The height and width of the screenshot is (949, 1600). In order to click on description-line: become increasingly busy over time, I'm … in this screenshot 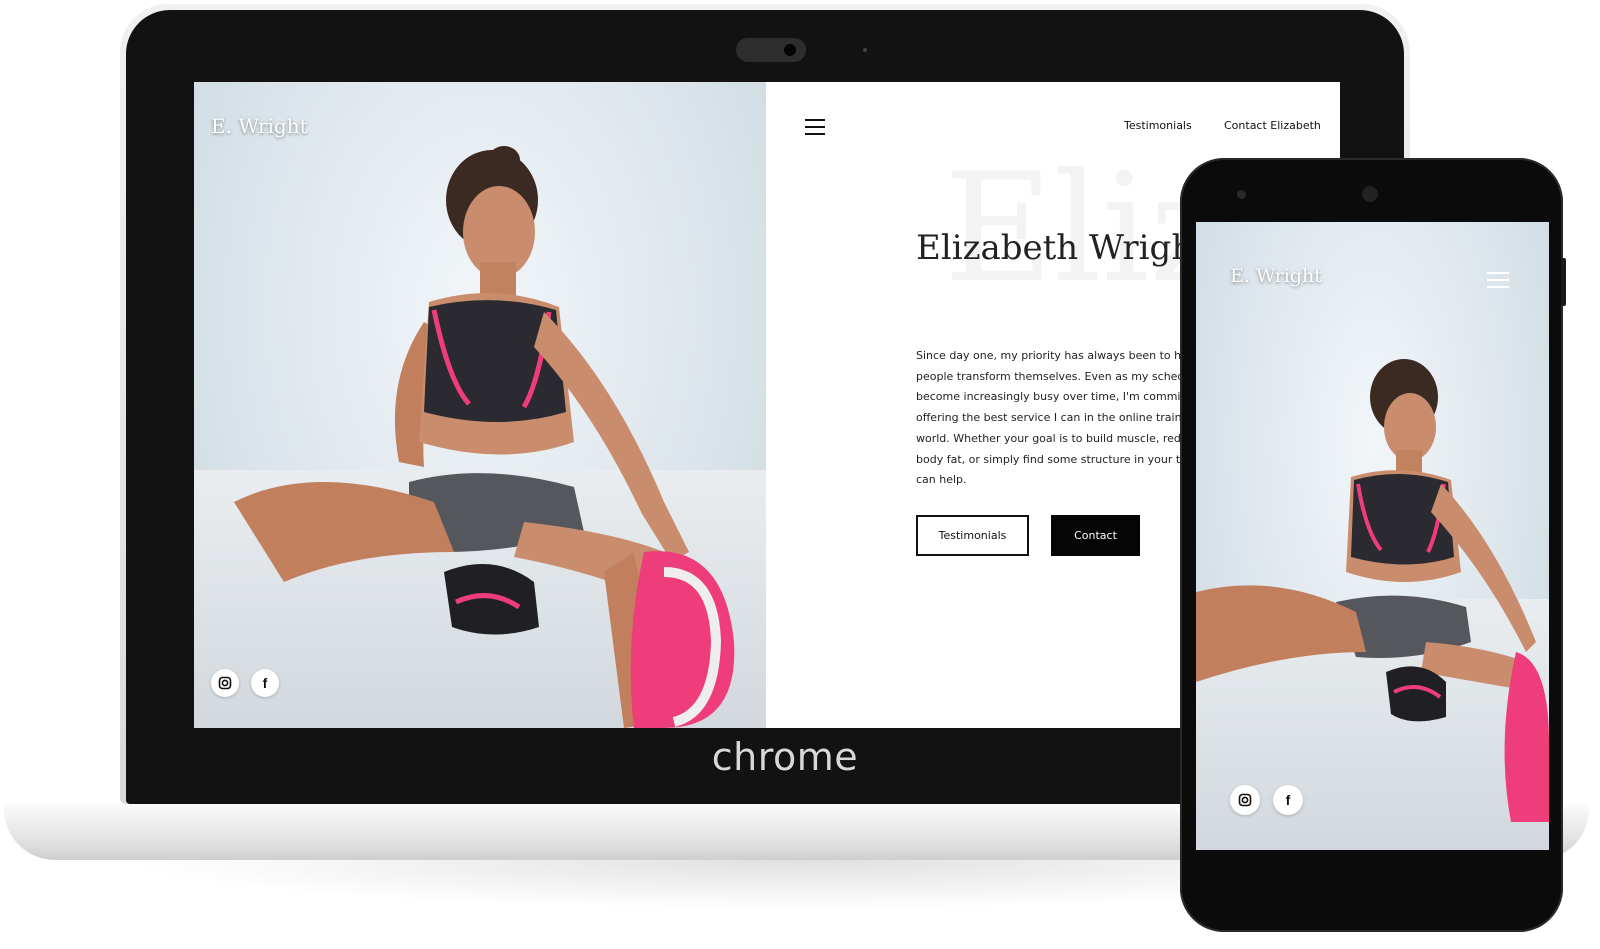, I will do `click(1050, 397)`.